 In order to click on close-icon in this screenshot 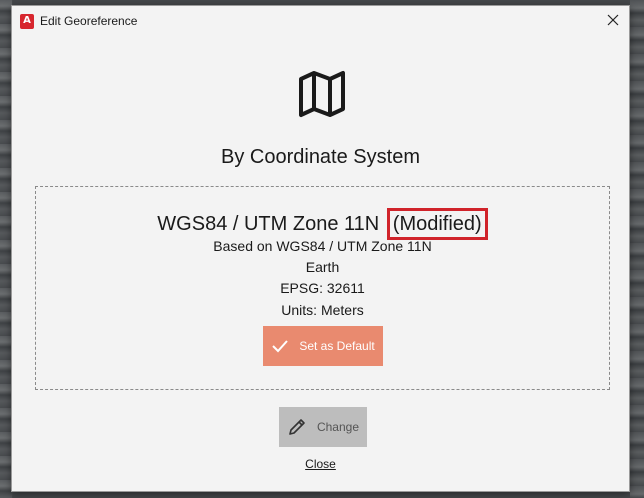, I will do `click(613, 20)`.